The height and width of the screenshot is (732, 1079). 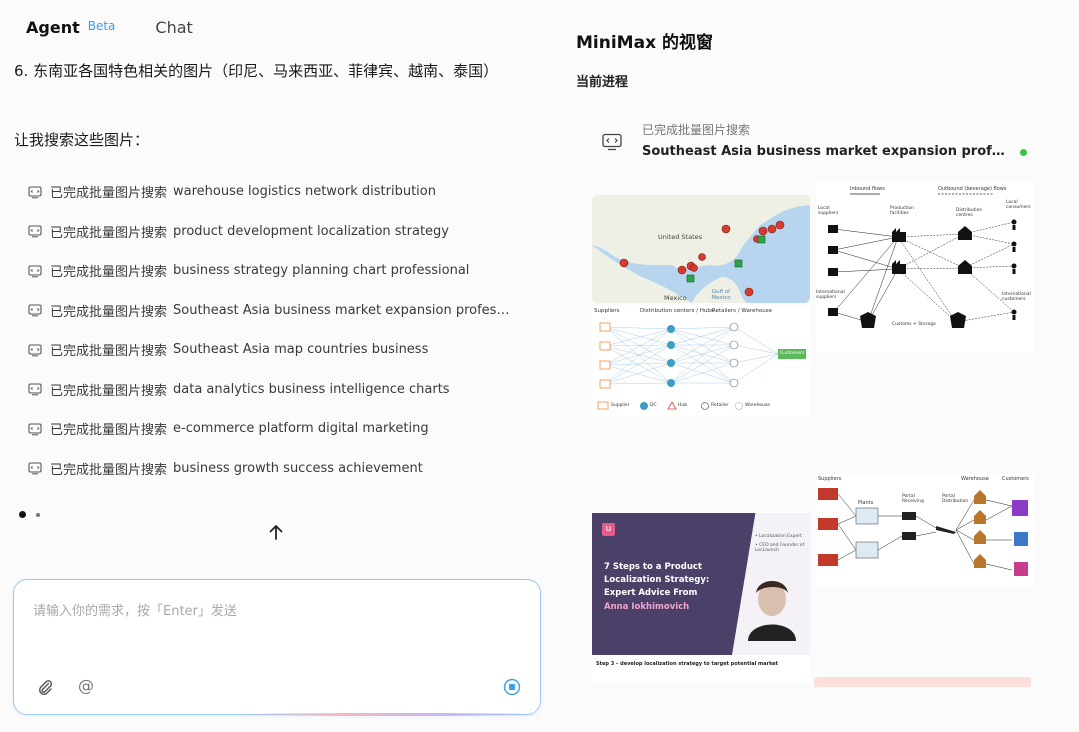 What do you see at coordinates (653, 405) in the screenshot?
I see `net-legend-dc: DC` at bounding box center [653, 405].